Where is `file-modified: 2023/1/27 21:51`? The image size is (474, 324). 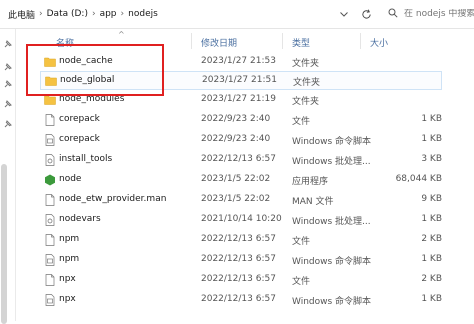 file-modified: 2023/1/27 21:51 is located at coordinates (239, 80).